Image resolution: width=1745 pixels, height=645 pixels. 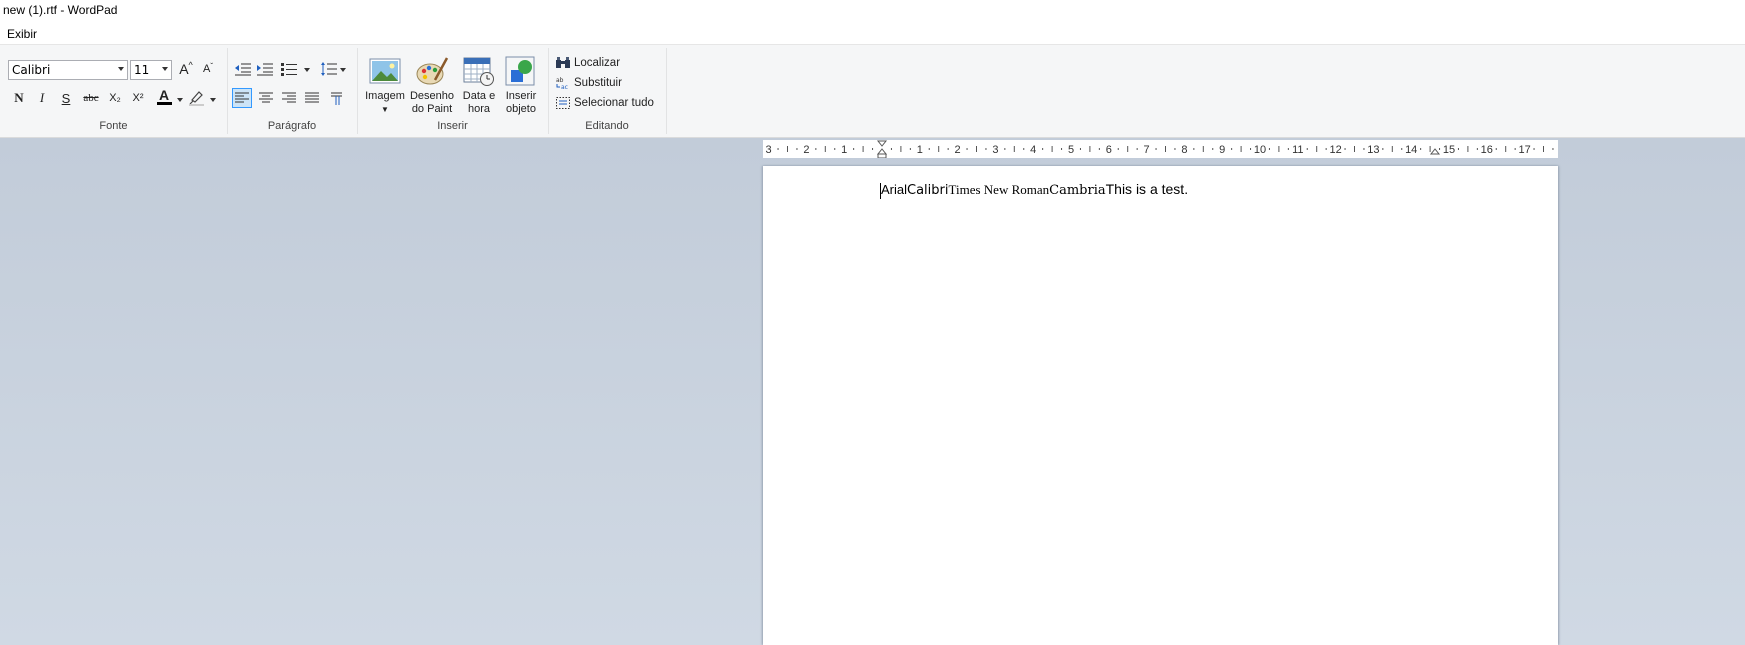 What do you see at coordinates (1297, 150) in the screenshot?
I see `ruler-number: 11` at bounding box center [1297, 150].